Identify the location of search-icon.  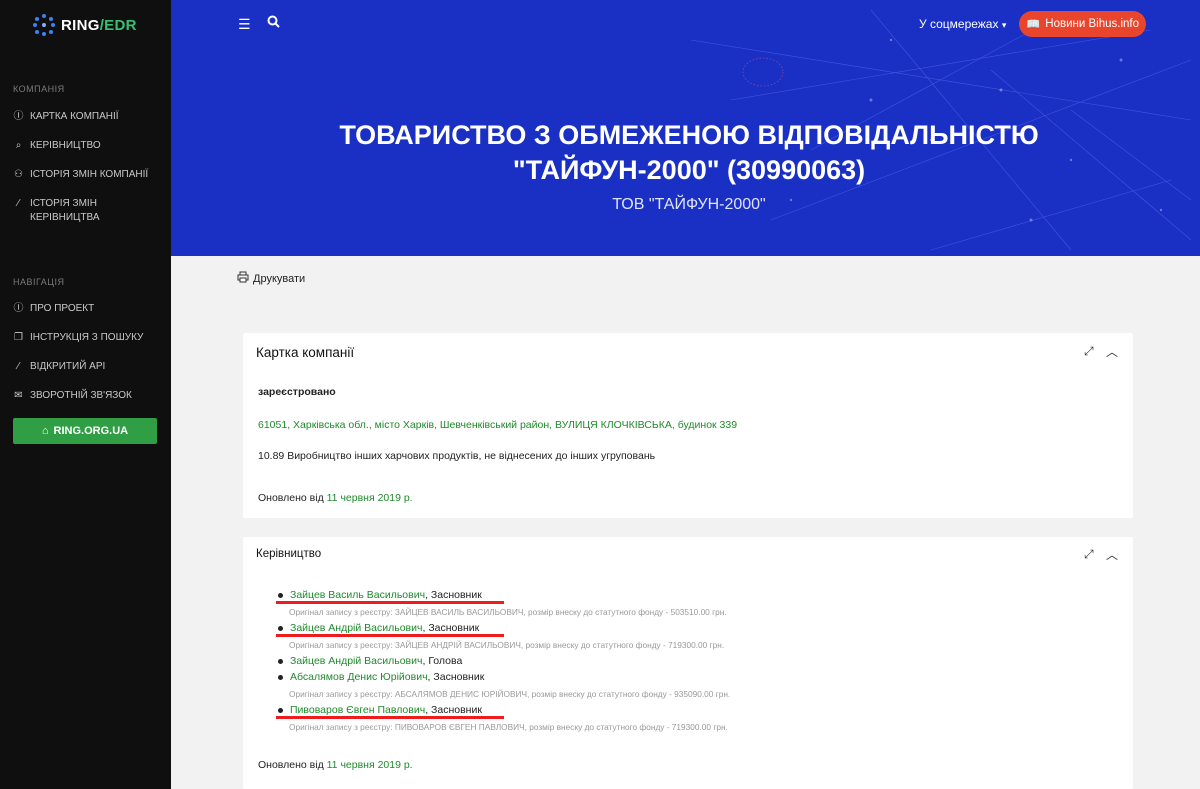
(273, 23).